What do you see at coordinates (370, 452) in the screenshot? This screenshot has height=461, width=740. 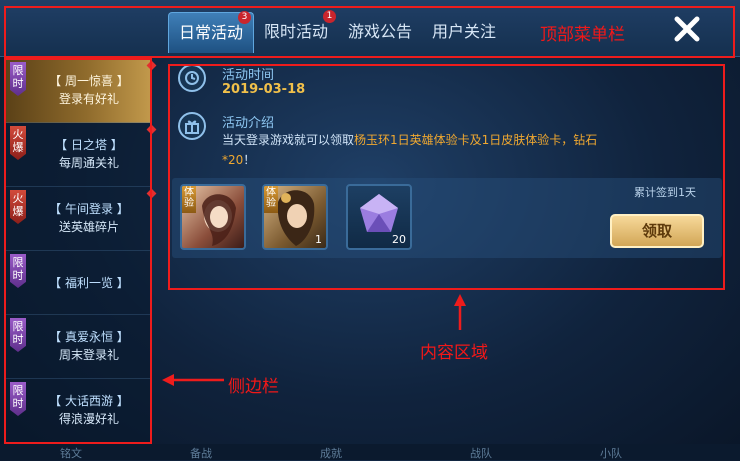 I see `bottom-menu-strip: 铭文 备战 成就 战队 小队` at bounding box center [370, 452].